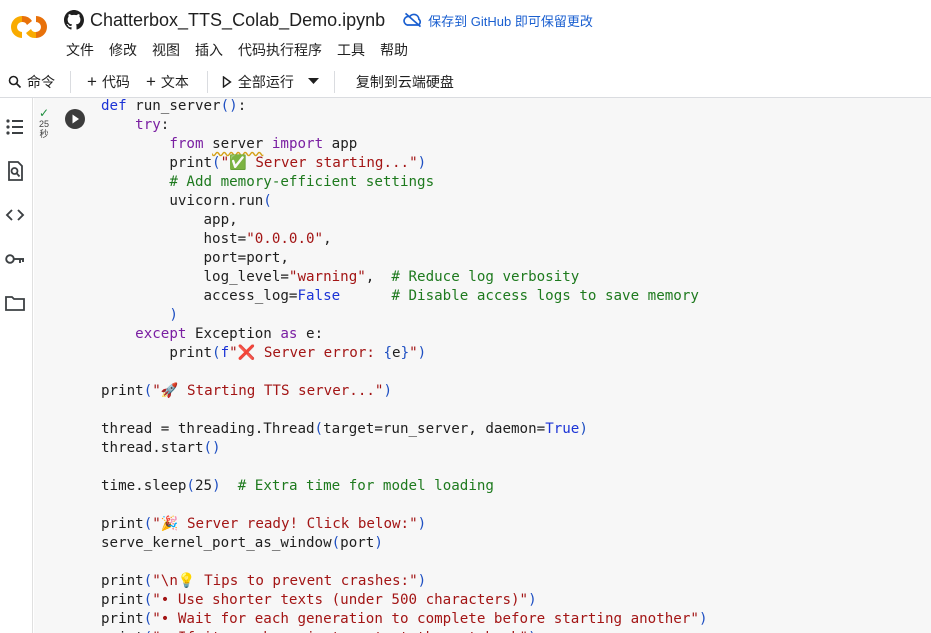 The width and height of the screenshot is (931, 633). I want to click on code-line: host="0.0.0.0",, so click(404, 239).